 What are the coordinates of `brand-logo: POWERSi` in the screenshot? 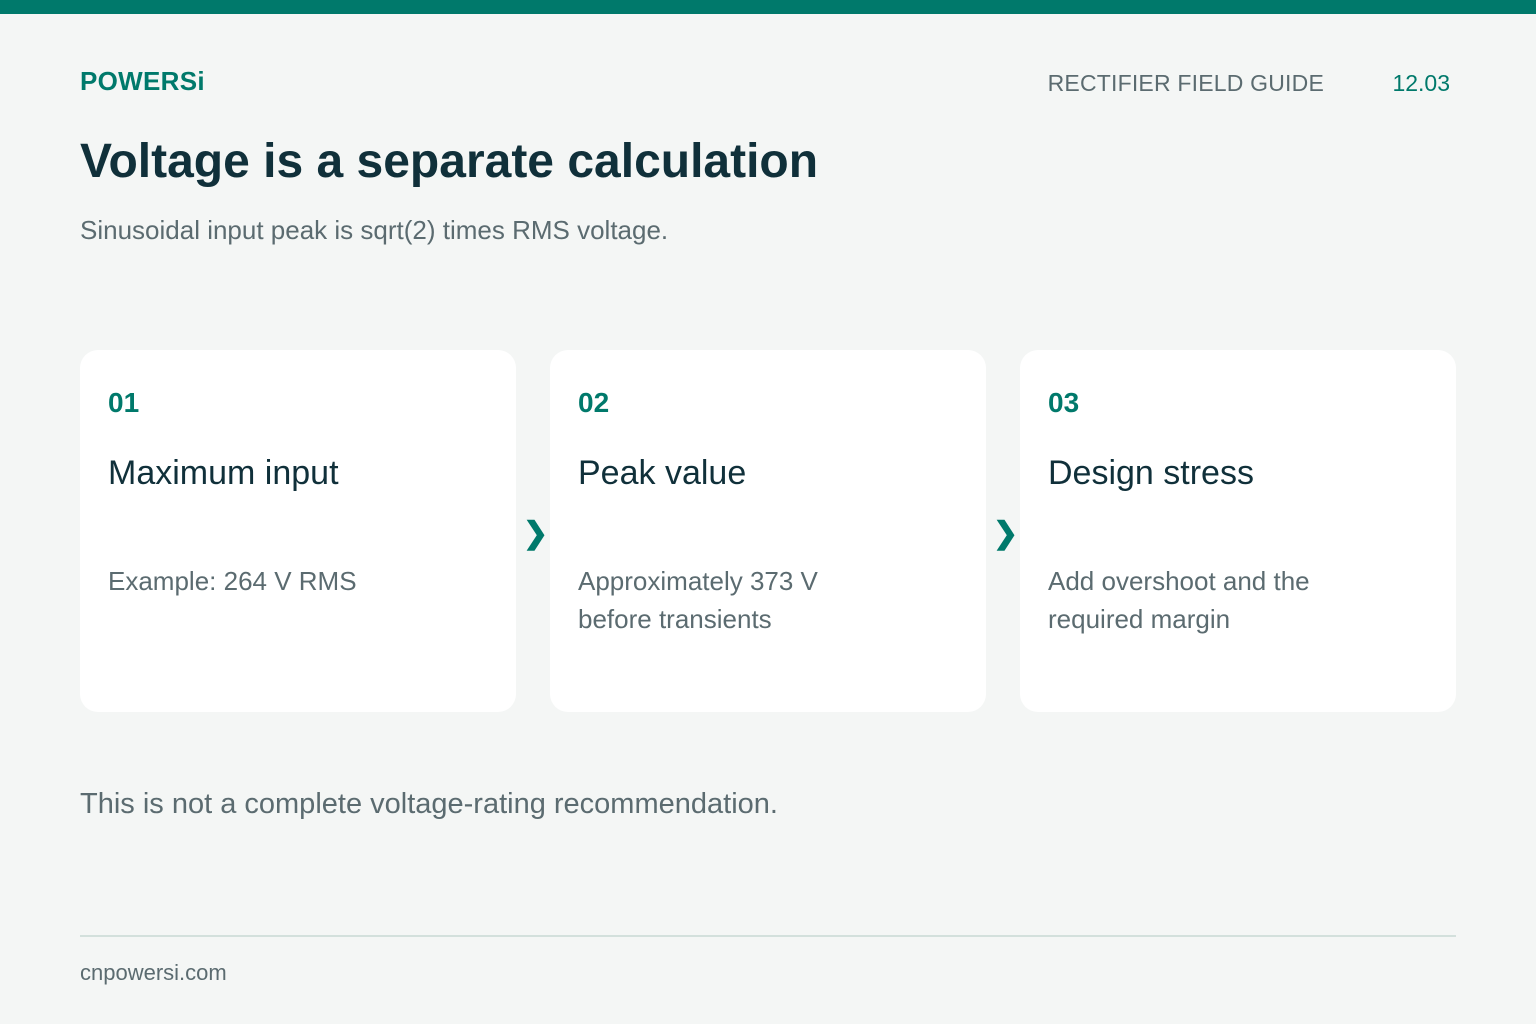 It's located at (142, 81).